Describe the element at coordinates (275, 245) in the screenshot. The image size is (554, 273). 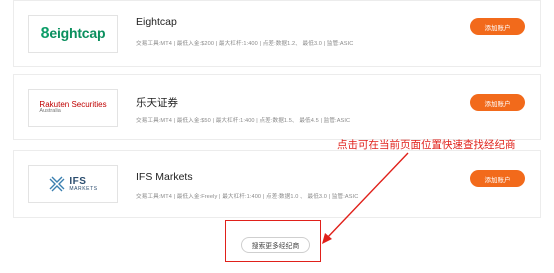
I see `search-more-brokers-button: 搜索更多经纪商` at that location.